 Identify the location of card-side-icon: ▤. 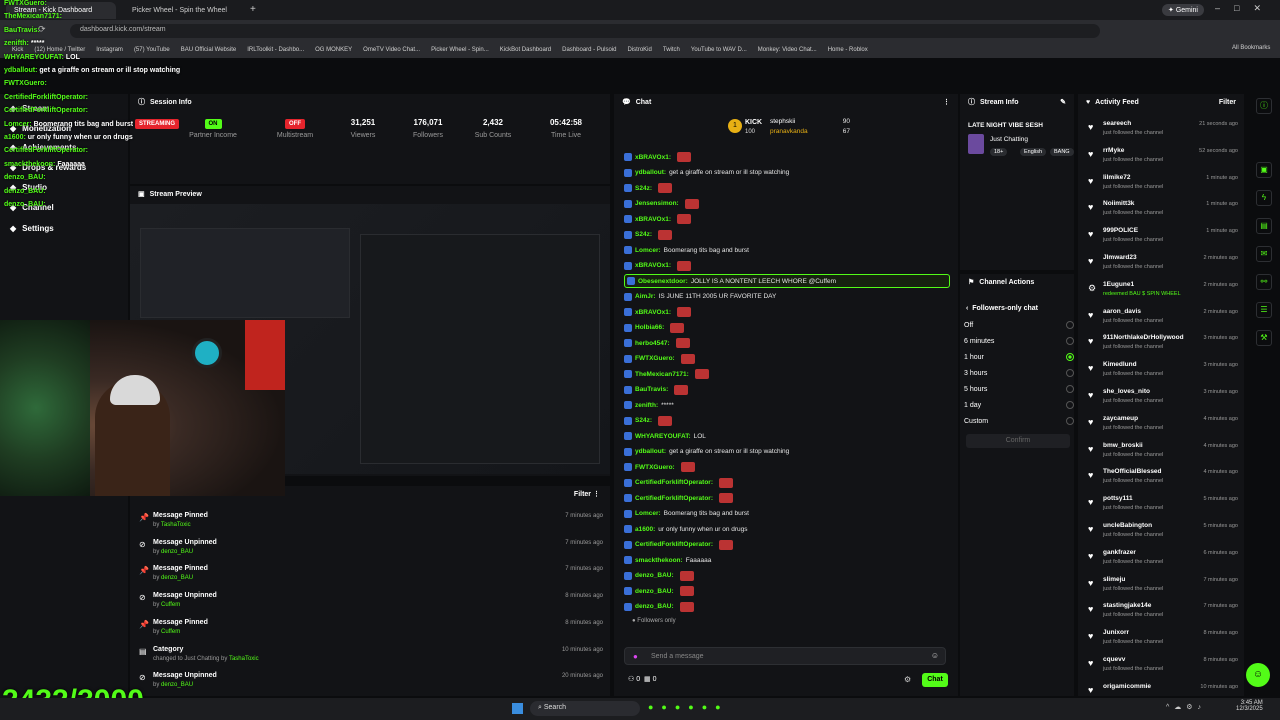
(1264, 226).